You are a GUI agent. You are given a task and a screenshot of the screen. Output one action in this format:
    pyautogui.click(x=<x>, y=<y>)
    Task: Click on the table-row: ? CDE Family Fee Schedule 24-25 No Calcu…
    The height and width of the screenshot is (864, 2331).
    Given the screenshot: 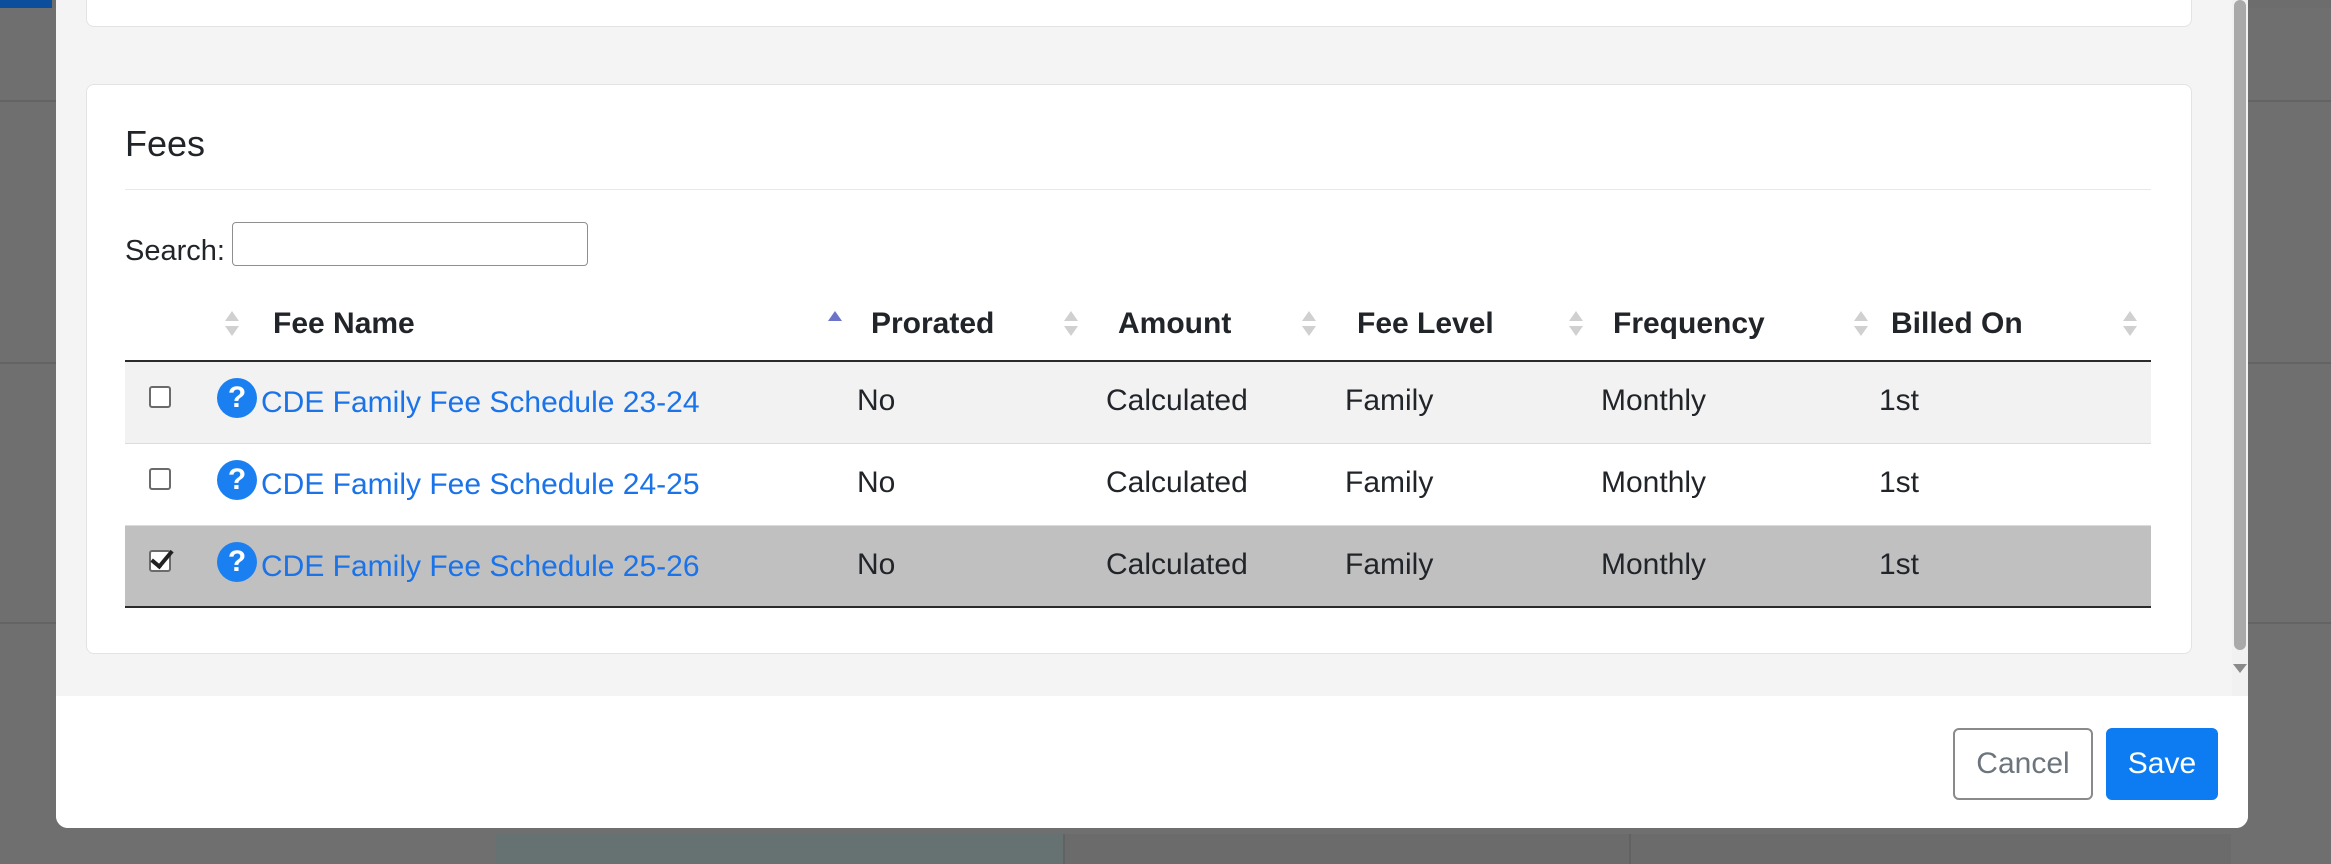 What is the action you would take?
    pyautogui.click(x=1138, y=484)
    